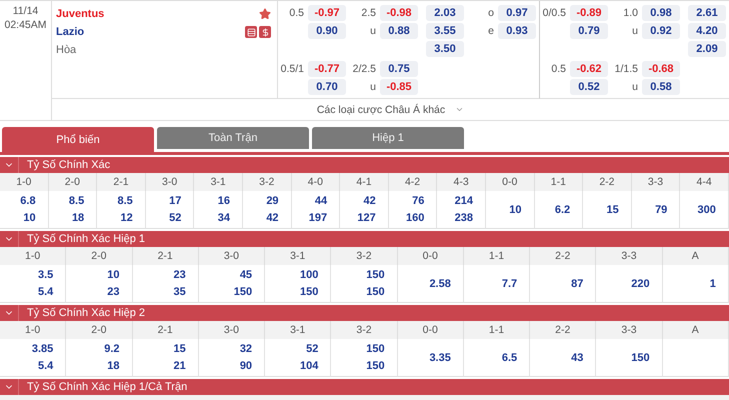 The width and height of the screenshot is (729, 400). I want to click on score-odds: 220, so click(640, 284).